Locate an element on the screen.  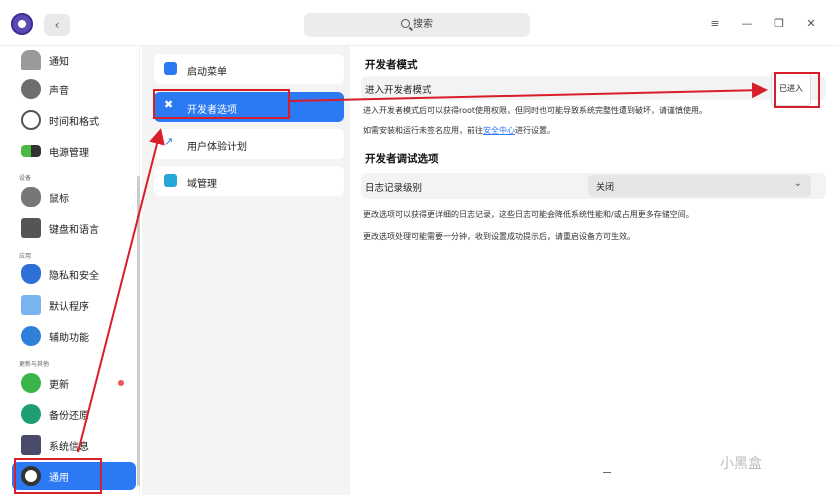
arrow-to-developer is located at coordinates (121, 290).